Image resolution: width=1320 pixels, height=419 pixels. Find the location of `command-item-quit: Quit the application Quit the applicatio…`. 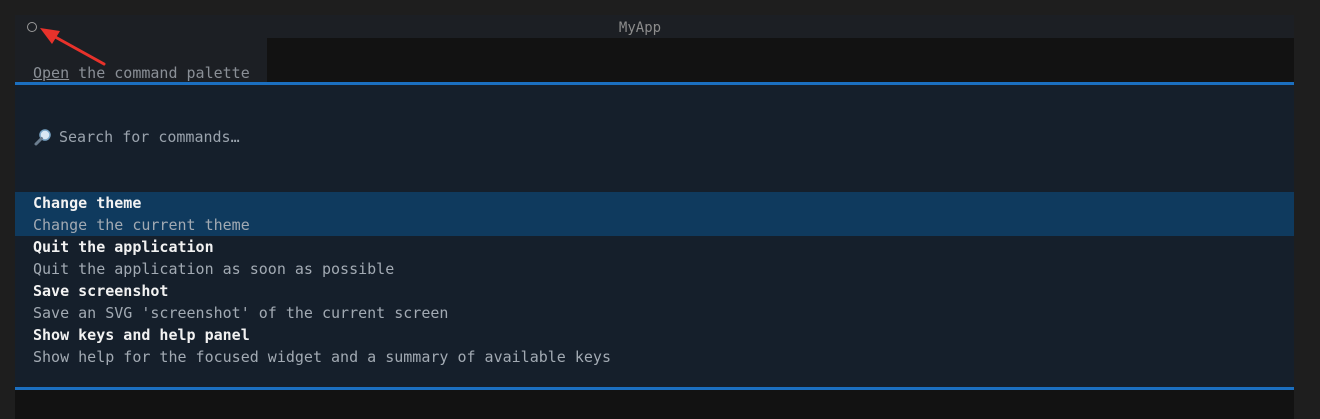

command-item-quit: Quit the application Quit the applicatio… is located at coordinates (654, 258).